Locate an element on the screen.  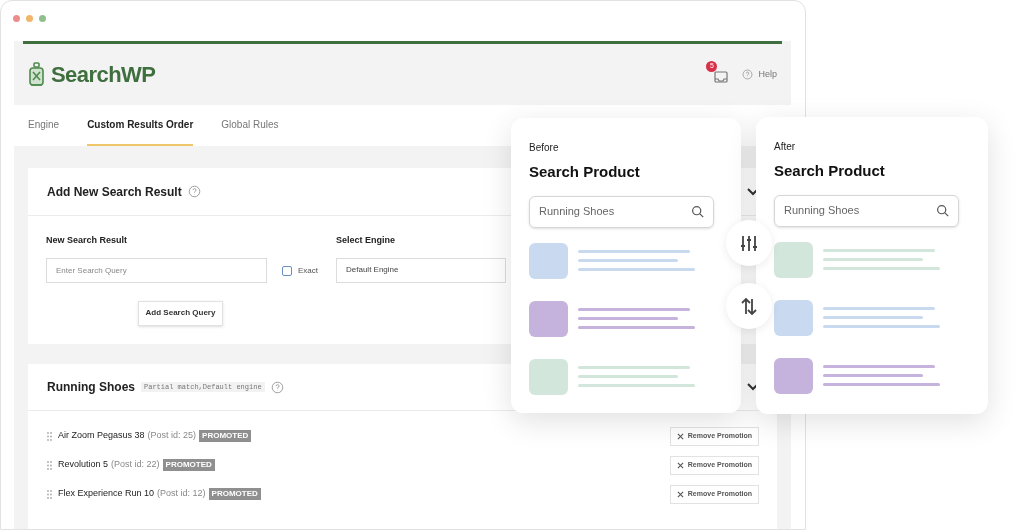
panel-title: Add New Search Result is located at coordinates (114, 192).